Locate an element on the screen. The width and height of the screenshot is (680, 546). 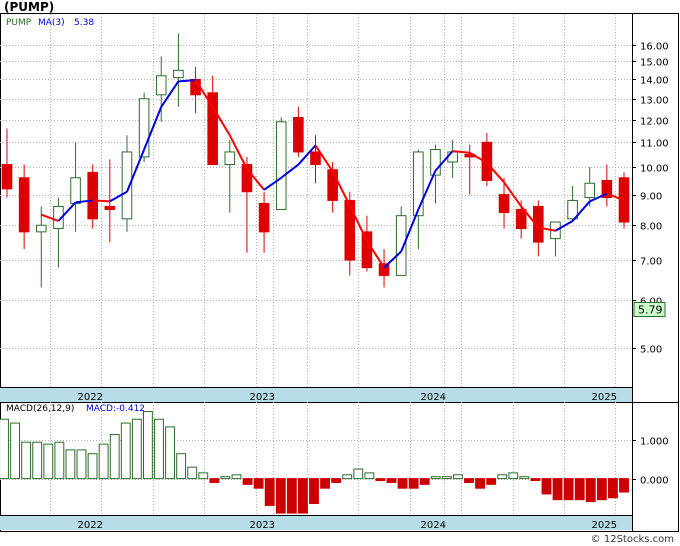
price-x-tick-label: 2024 is located at coordinates (433, 397).